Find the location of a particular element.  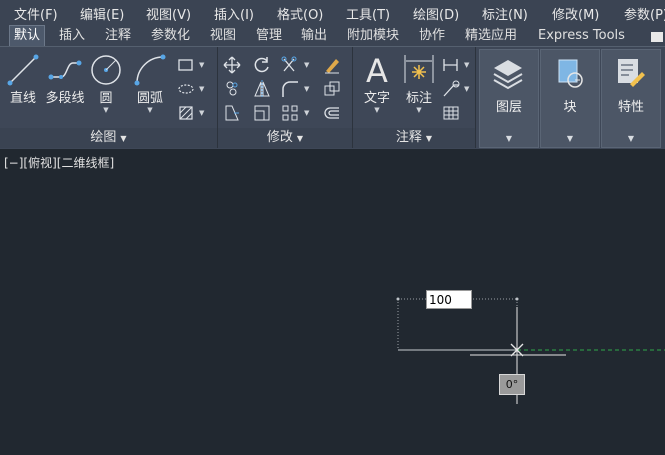

block-label: 块 is located at coordinates (570, 107).